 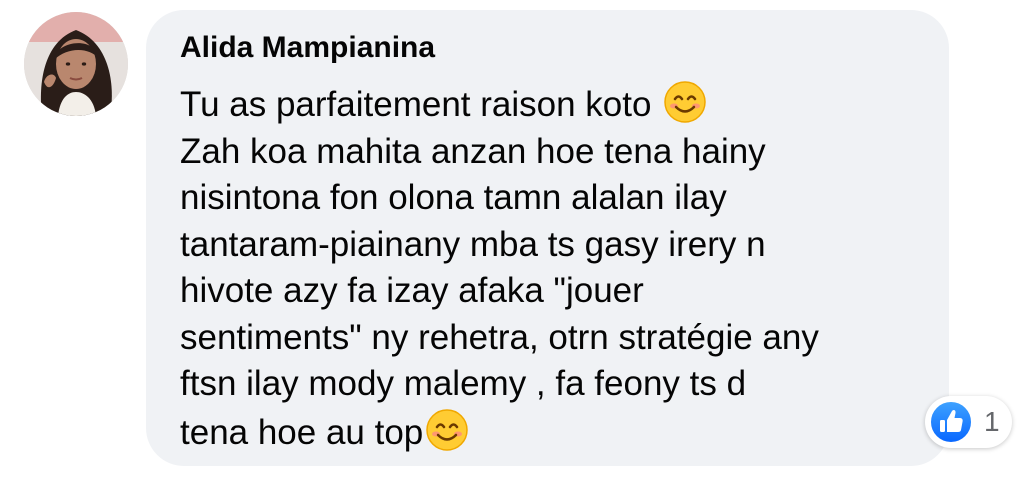 I want to click on comment-line-1: Tu as parfaitement raison koto, so click(x=555, y=104).